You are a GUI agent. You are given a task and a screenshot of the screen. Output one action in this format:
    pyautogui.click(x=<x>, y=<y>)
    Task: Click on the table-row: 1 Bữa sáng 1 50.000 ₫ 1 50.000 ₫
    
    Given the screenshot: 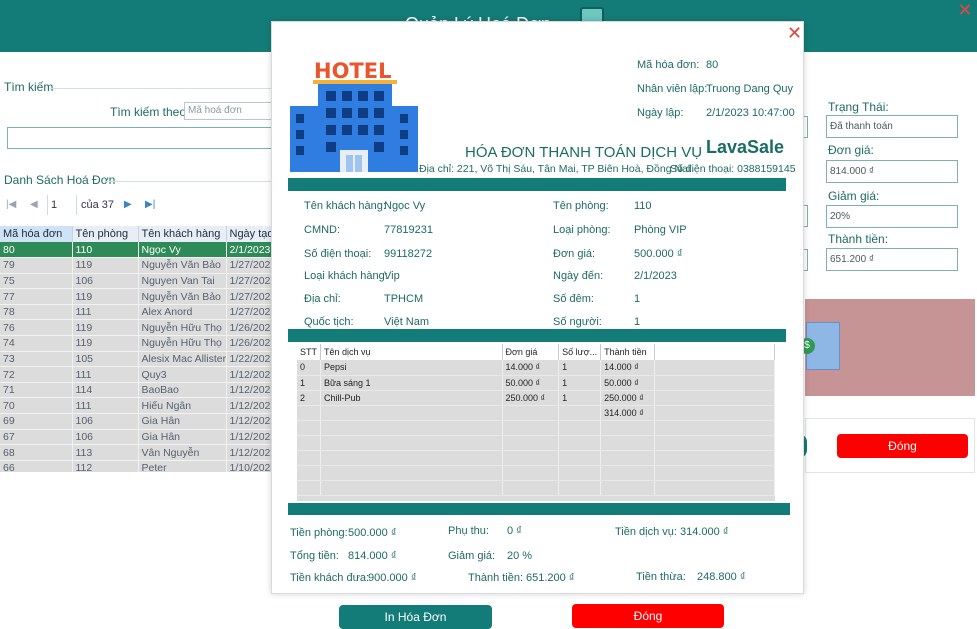 What is the action you would take?
    pyautogui.click(x=536, y=383)
    